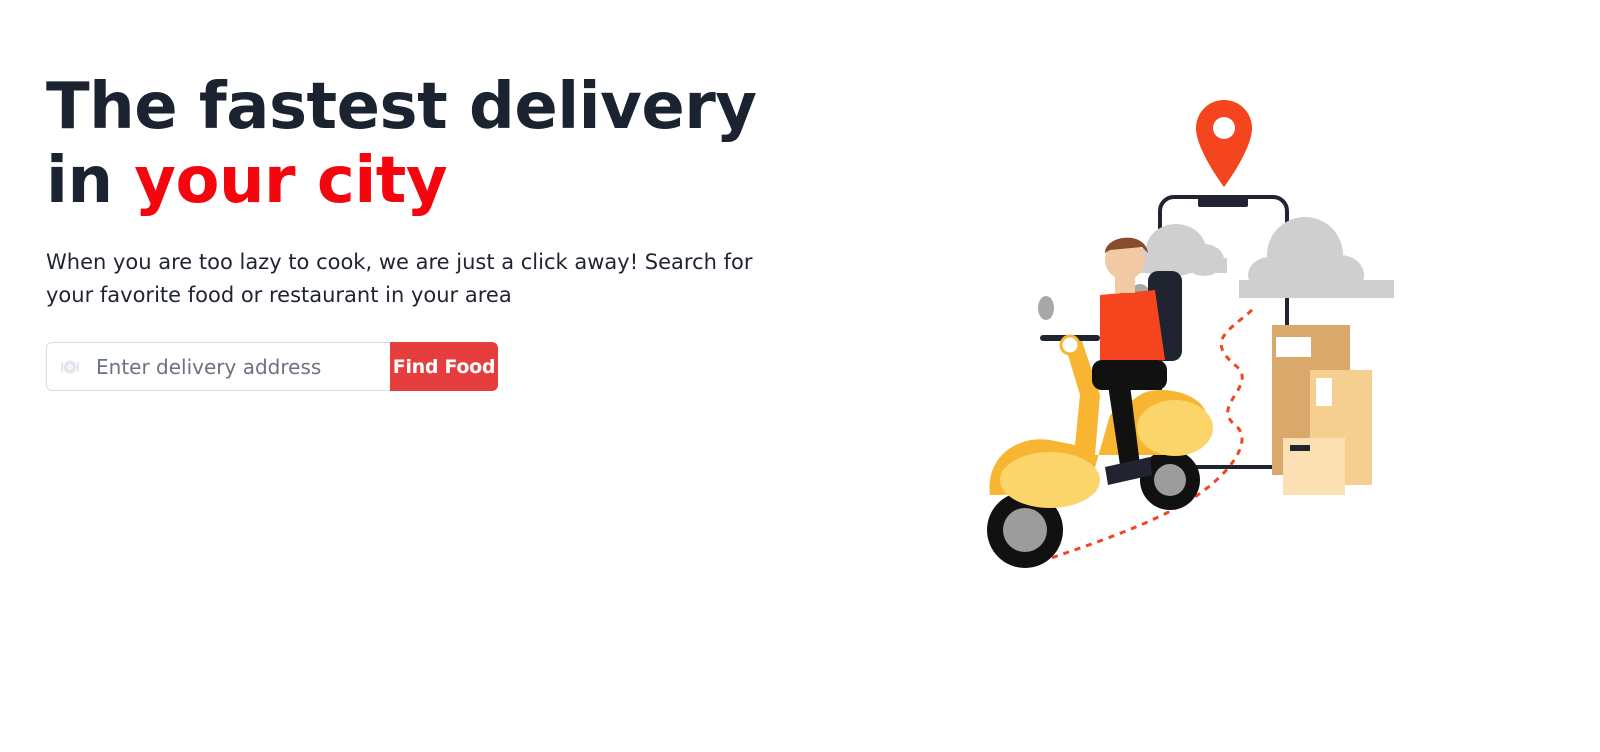  What do you see at coordinates (1316, 257) in the screenshot?
I see `cloud-right-icon` at bounding box center [1316, 257].